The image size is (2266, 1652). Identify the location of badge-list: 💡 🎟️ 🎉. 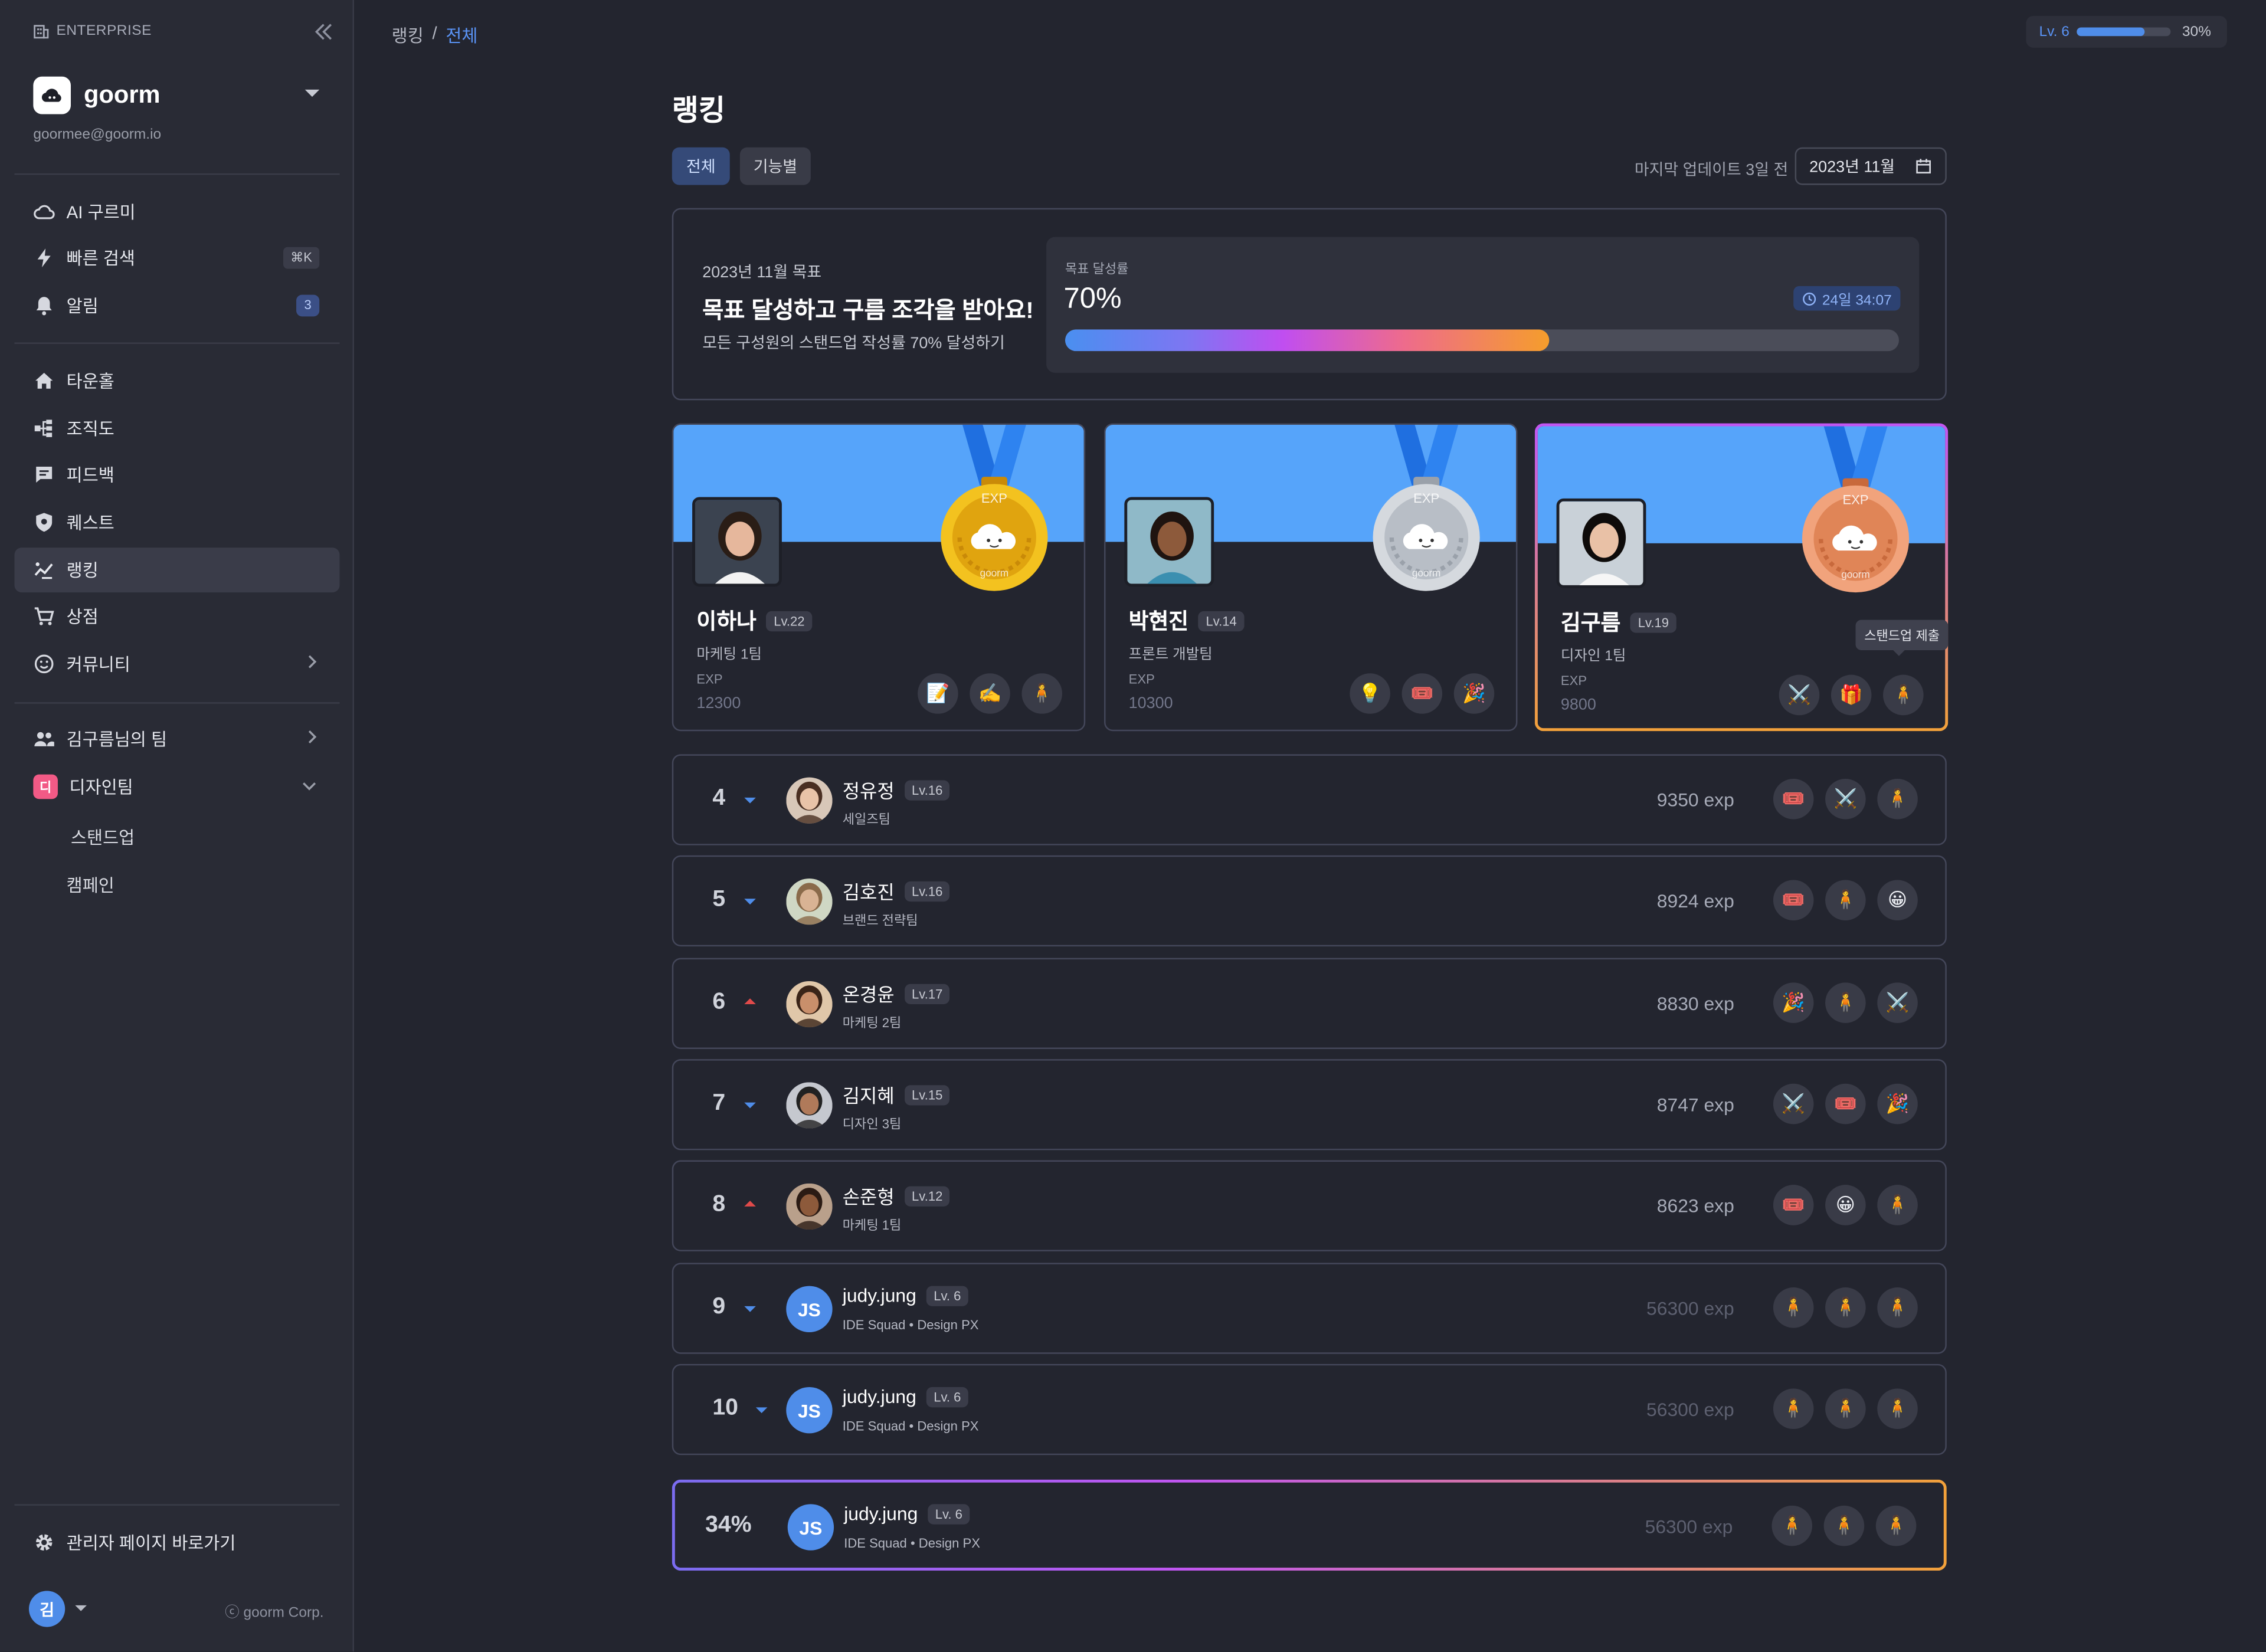
(1422, 693).